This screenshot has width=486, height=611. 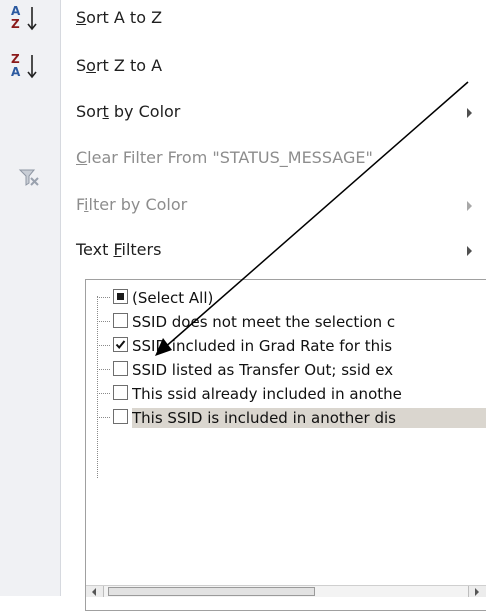 What do you see at coordinates (263, 370) in the screenshot?
I see `list-item-label: SSID listed as Transfer Out; ssid ex` at bounding box center [263, 370].